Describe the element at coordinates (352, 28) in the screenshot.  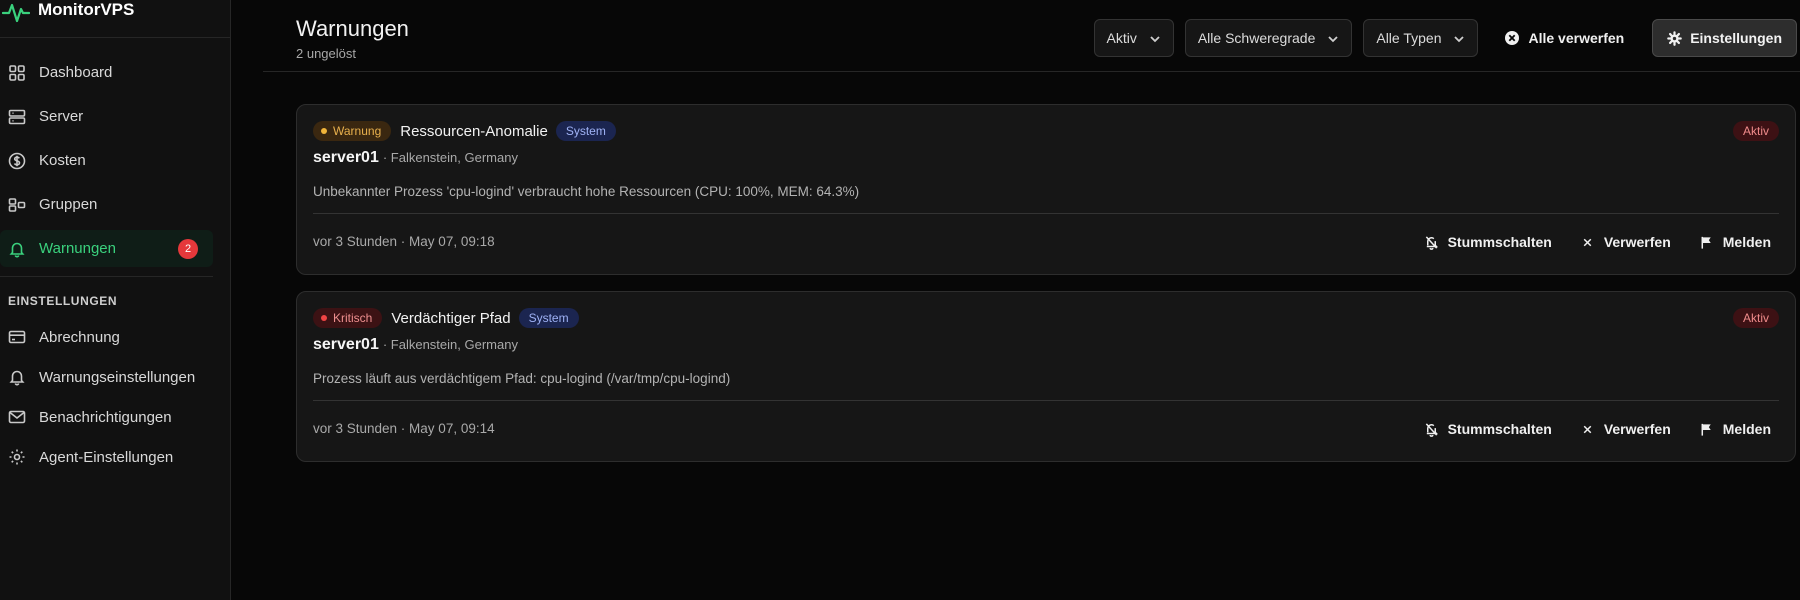
I see `page-title: Warnungen` at that location.